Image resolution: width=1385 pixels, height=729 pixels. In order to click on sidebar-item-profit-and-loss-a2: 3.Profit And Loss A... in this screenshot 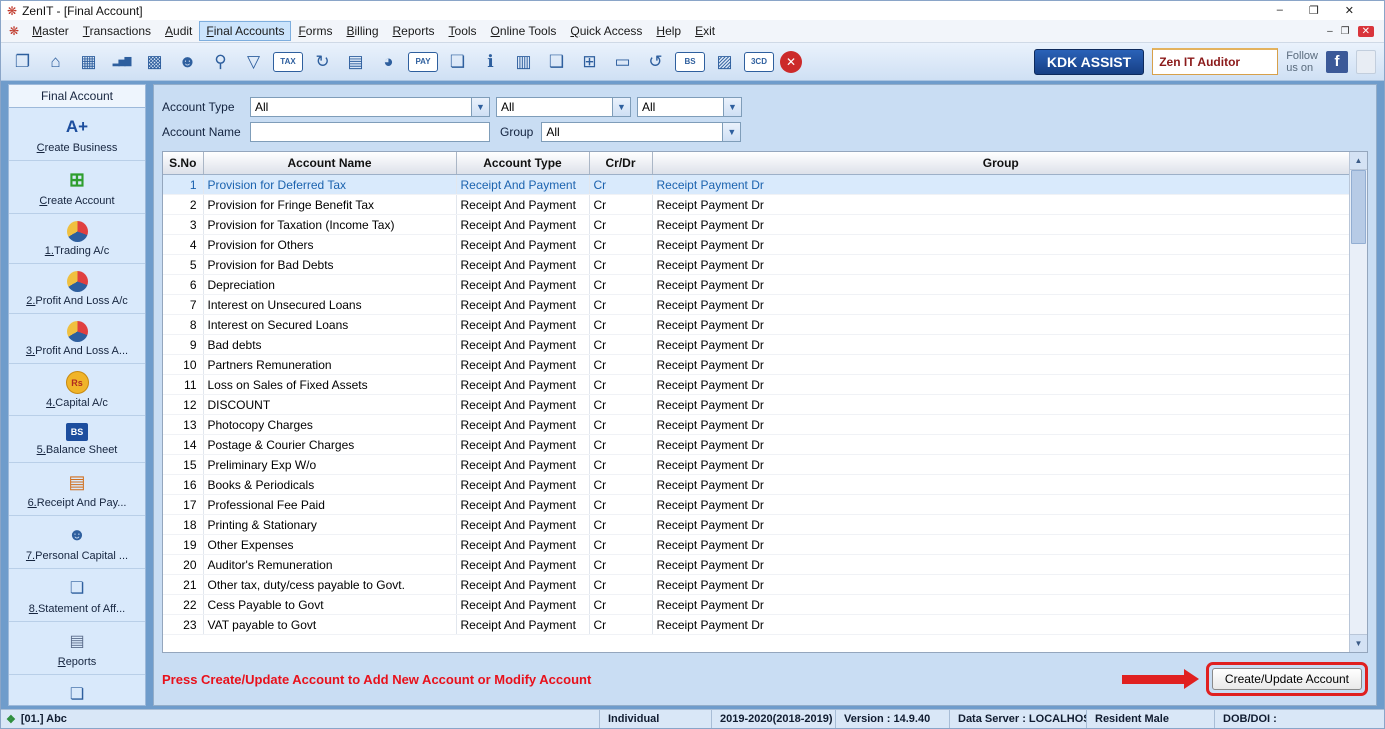, I will do `click(77, 339)`.